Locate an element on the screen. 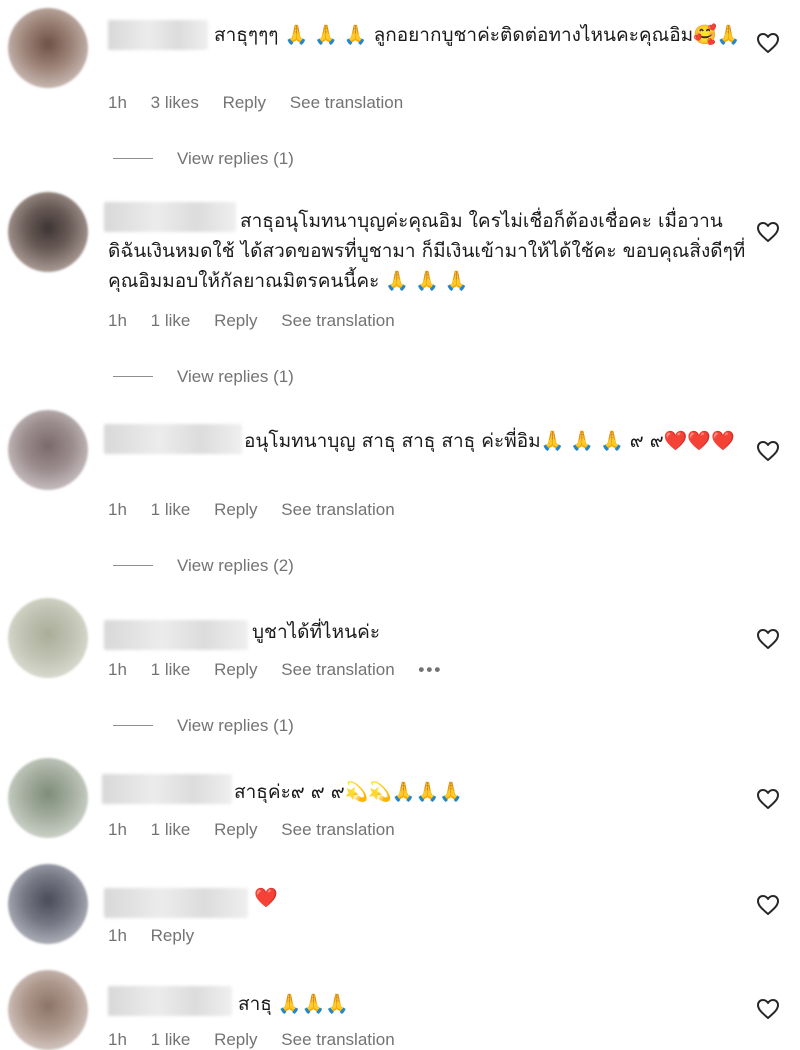  comment-meta: 1h Reply is located at coordinates (160, 936).